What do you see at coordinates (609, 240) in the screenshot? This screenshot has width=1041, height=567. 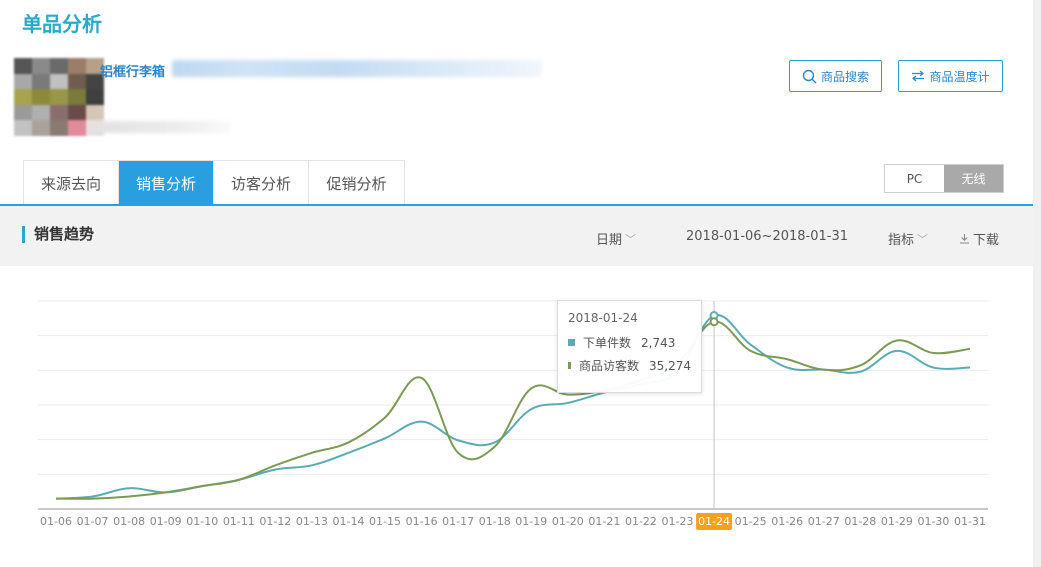 I see `date-dropdown-label: 日期` at bounding box center [609, 240].